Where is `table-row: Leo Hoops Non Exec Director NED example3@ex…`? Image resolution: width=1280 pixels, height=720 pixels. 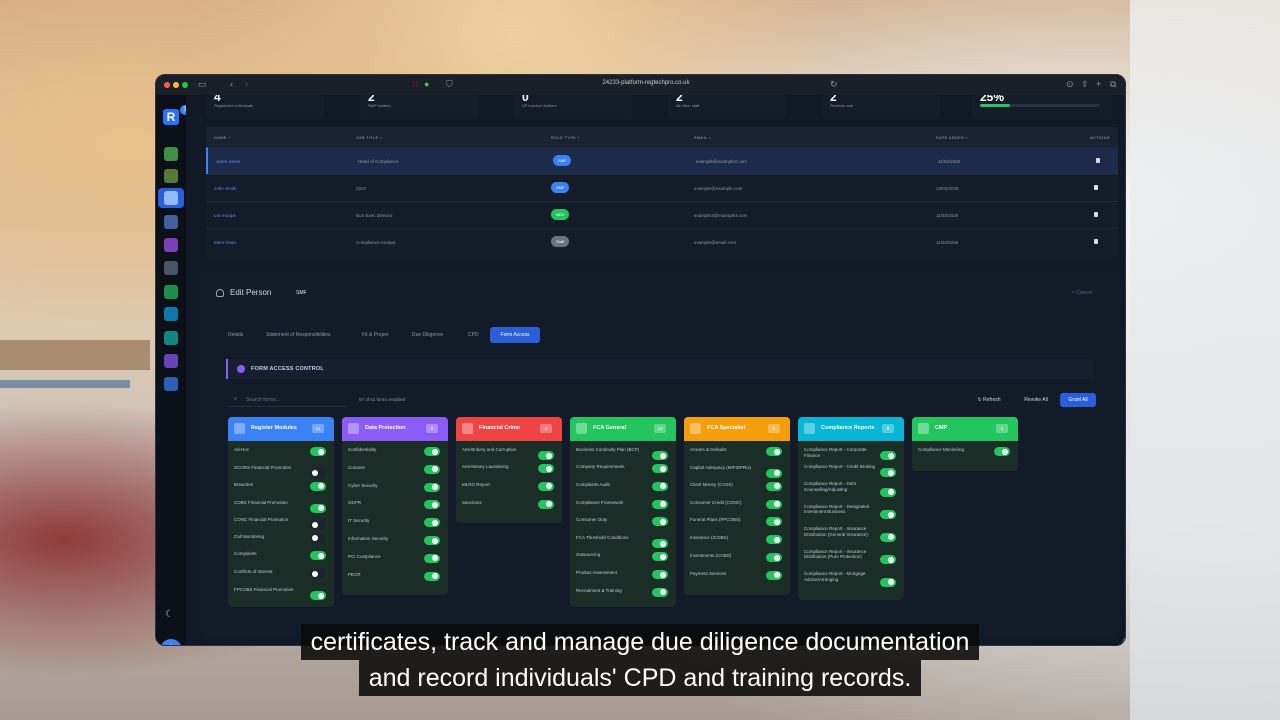
table-row: Leo Hoops Non Exec Director NED example3@ex… is located at coordinates (662, 214).